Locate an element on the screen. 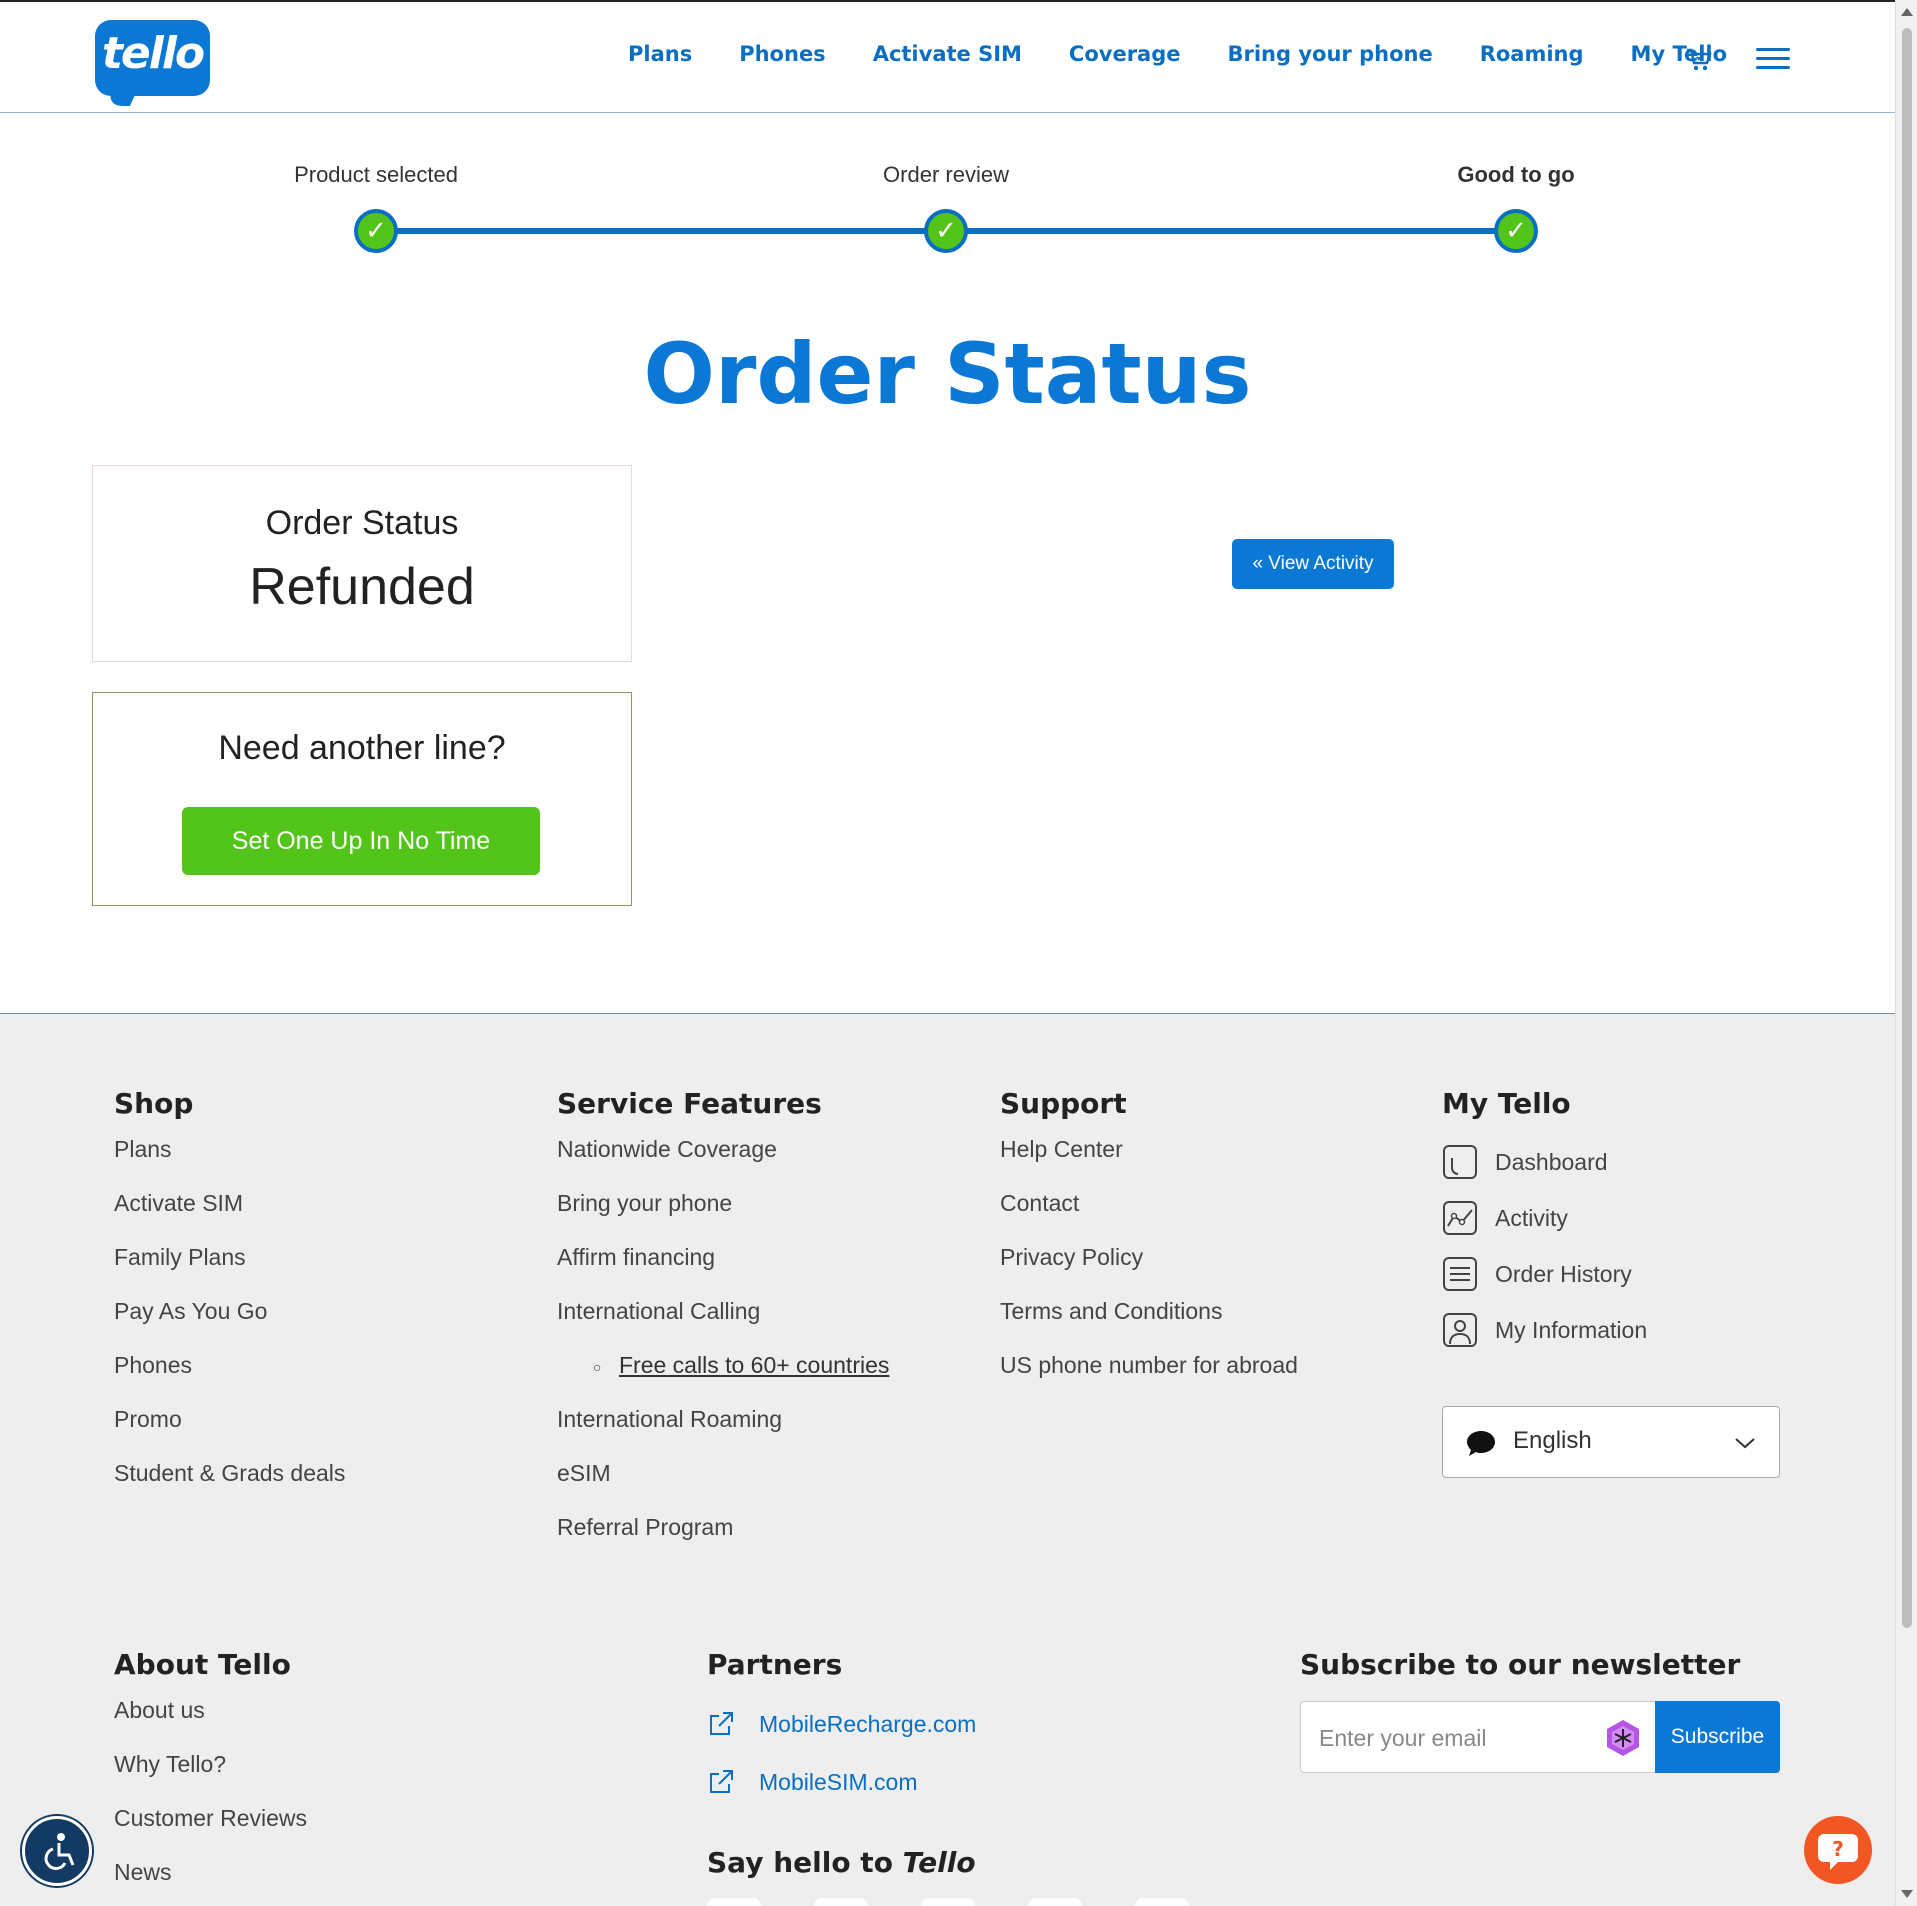  view-activity-button: « View Activity is located at coordinates (1313, 564).